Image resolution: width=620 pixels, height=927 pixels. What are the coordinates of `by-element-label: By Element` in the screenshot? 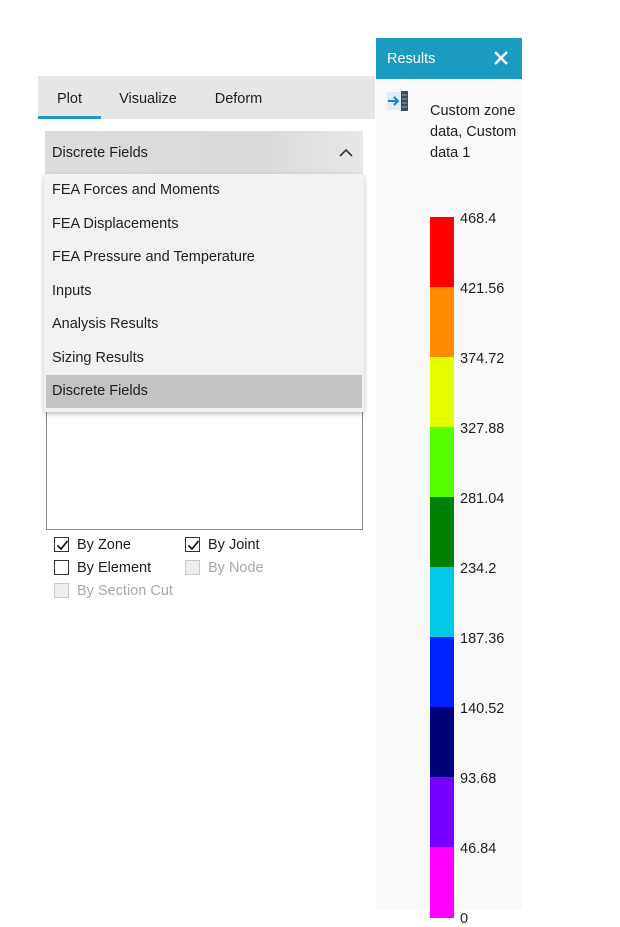 It's located at (114, 568).